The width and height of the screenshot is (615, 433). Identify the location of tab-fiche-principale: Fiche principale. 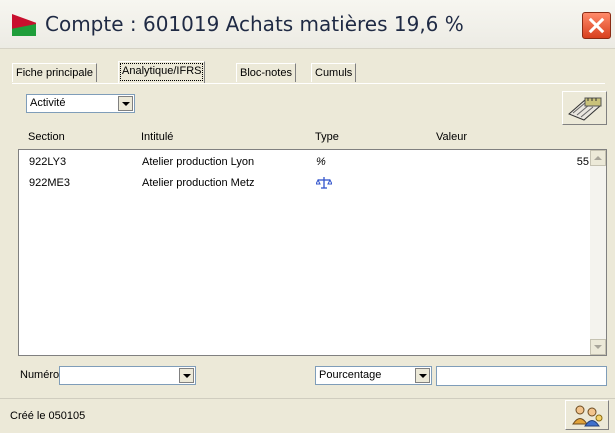
(55, 72).